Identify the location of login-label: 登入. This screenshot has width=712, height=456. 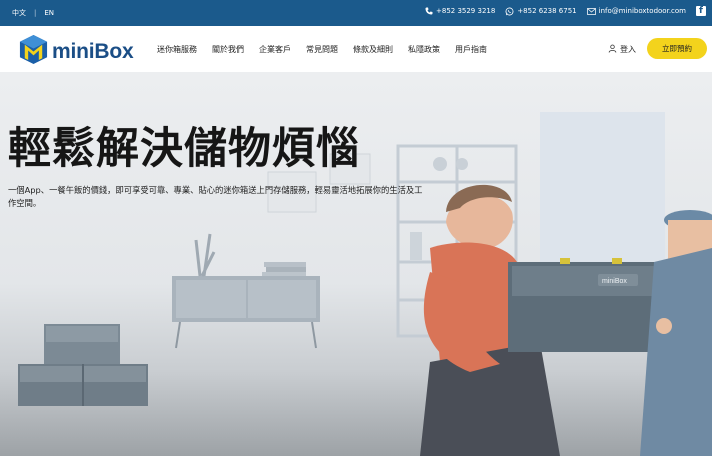
(628, 49).